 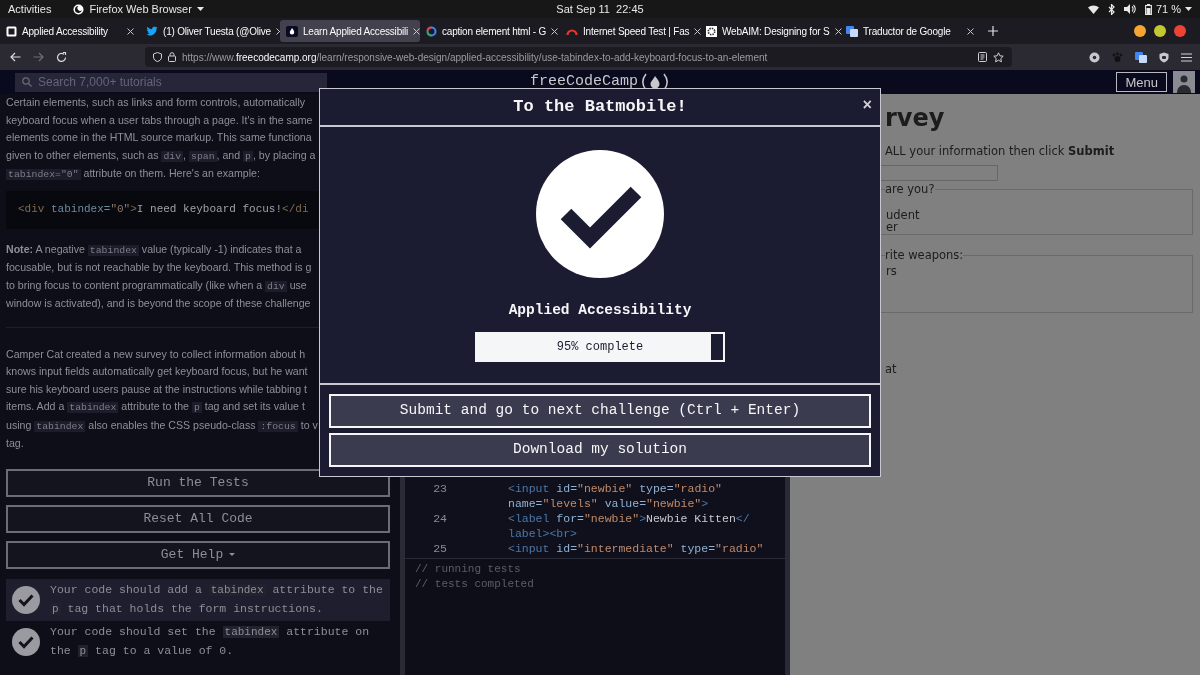 I want to click on minimize-icon, so click(x=1140, y=31).